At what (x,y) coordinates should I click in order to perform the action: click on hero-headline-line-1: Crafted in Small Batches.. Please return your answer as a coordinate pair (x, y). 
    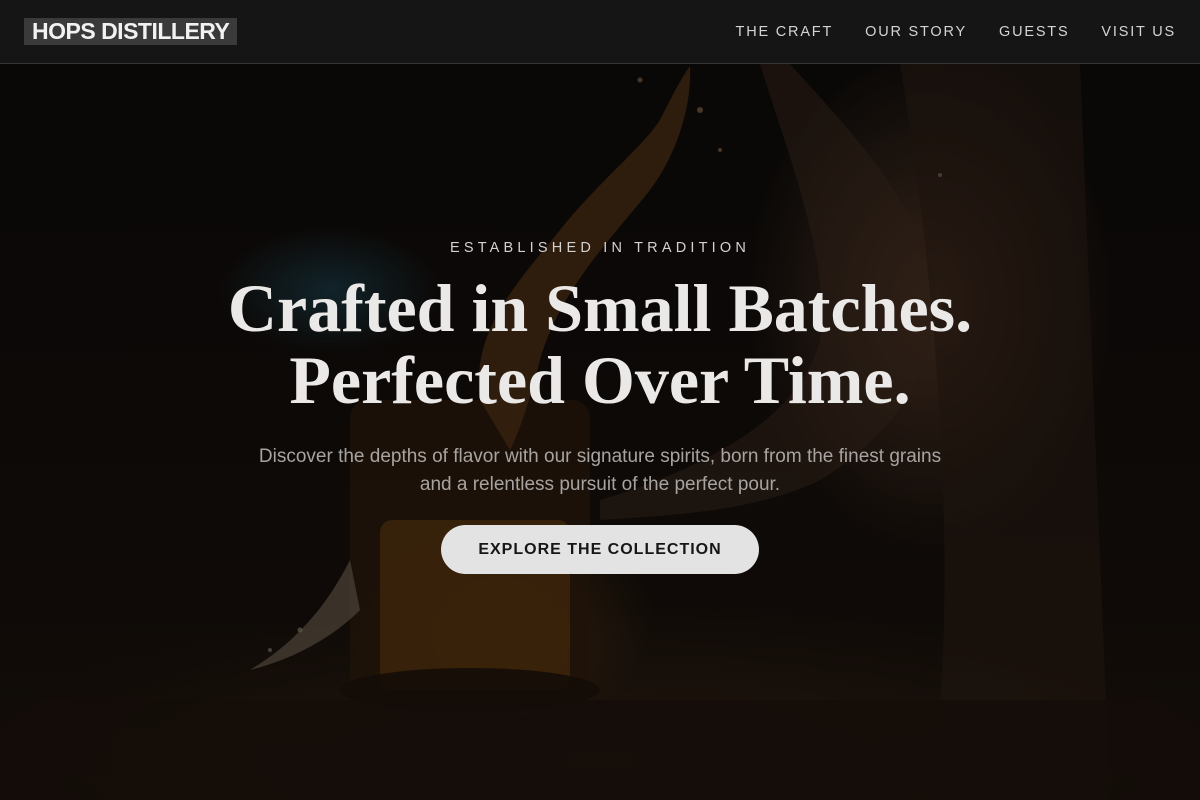
    Looking at the image, I should click on (600, 308).